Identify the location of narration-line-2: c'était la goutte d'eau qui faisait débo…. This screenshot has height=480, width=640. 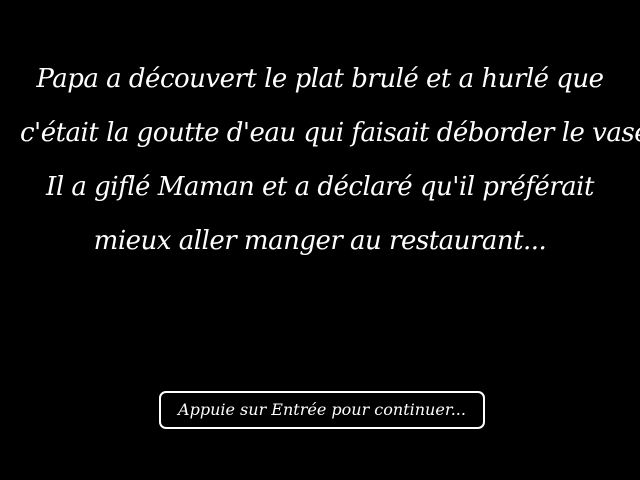
(330, 133).